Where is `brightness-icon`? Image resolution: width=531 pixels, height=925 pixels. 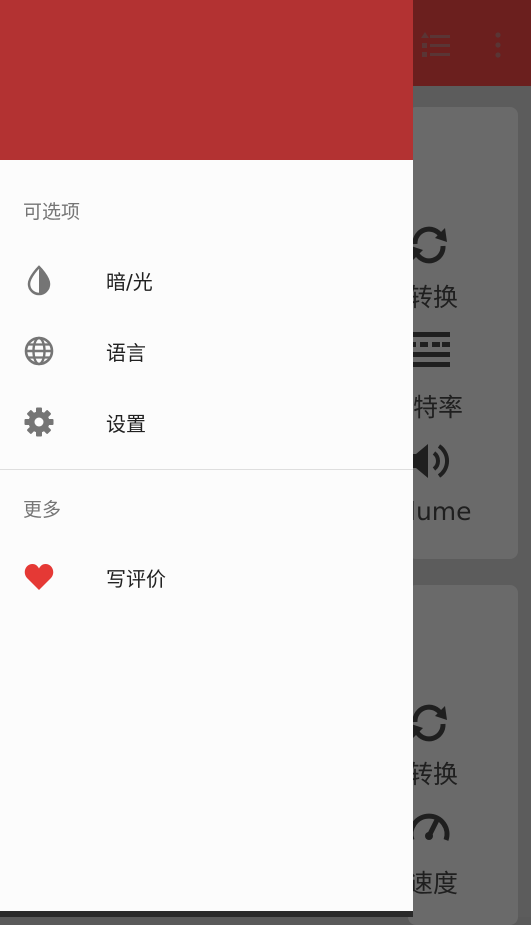 brightness-icon is located at coordinates (39, 280).